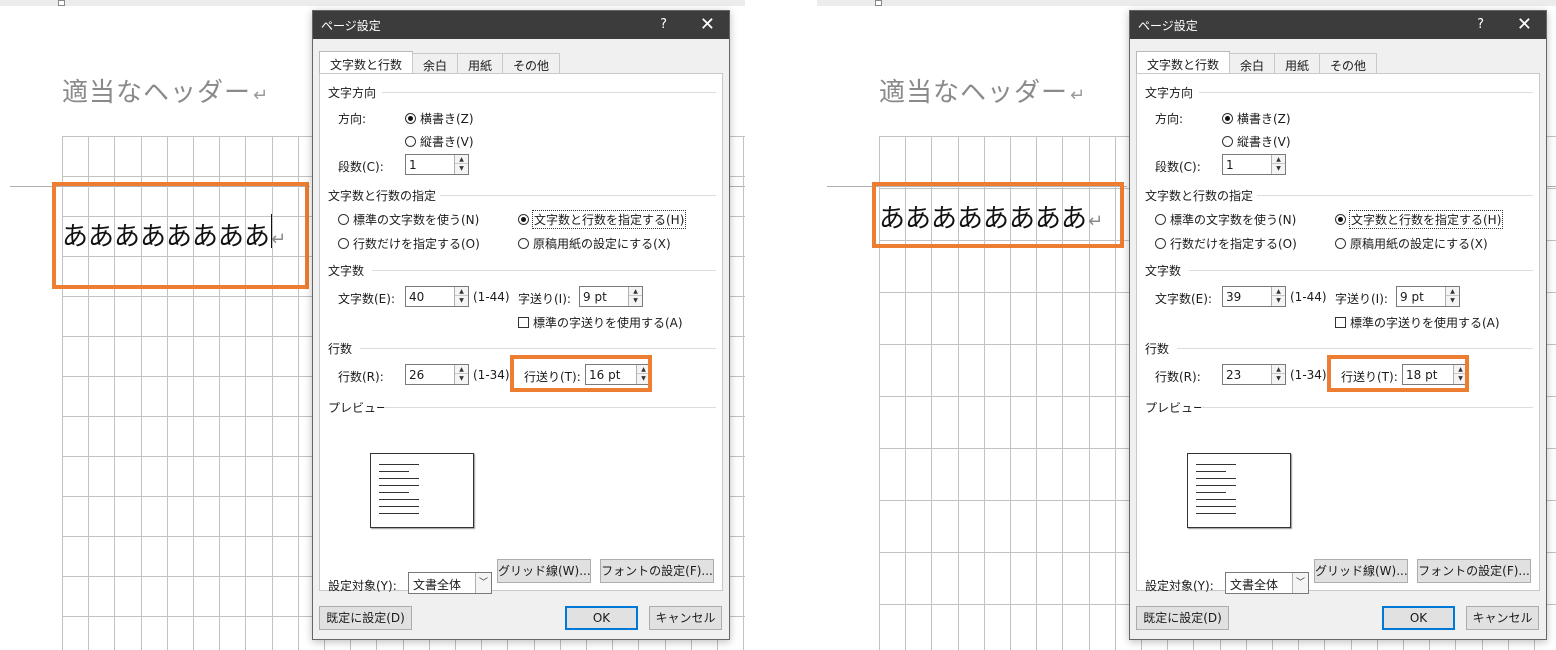  I want to click on chars-spinner: 39 ▲ ▼, so click(1254, 296).